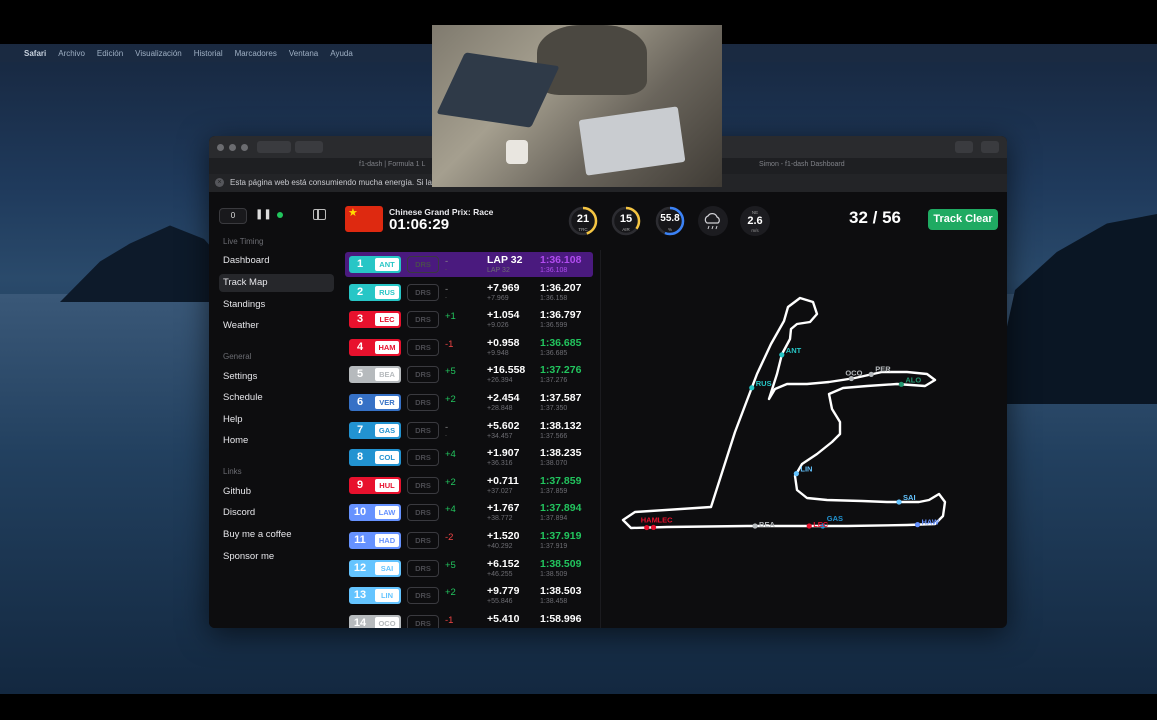  Describe the element at coordinates (280, 215) in the screenshot. I see `live-indicator` at that location.